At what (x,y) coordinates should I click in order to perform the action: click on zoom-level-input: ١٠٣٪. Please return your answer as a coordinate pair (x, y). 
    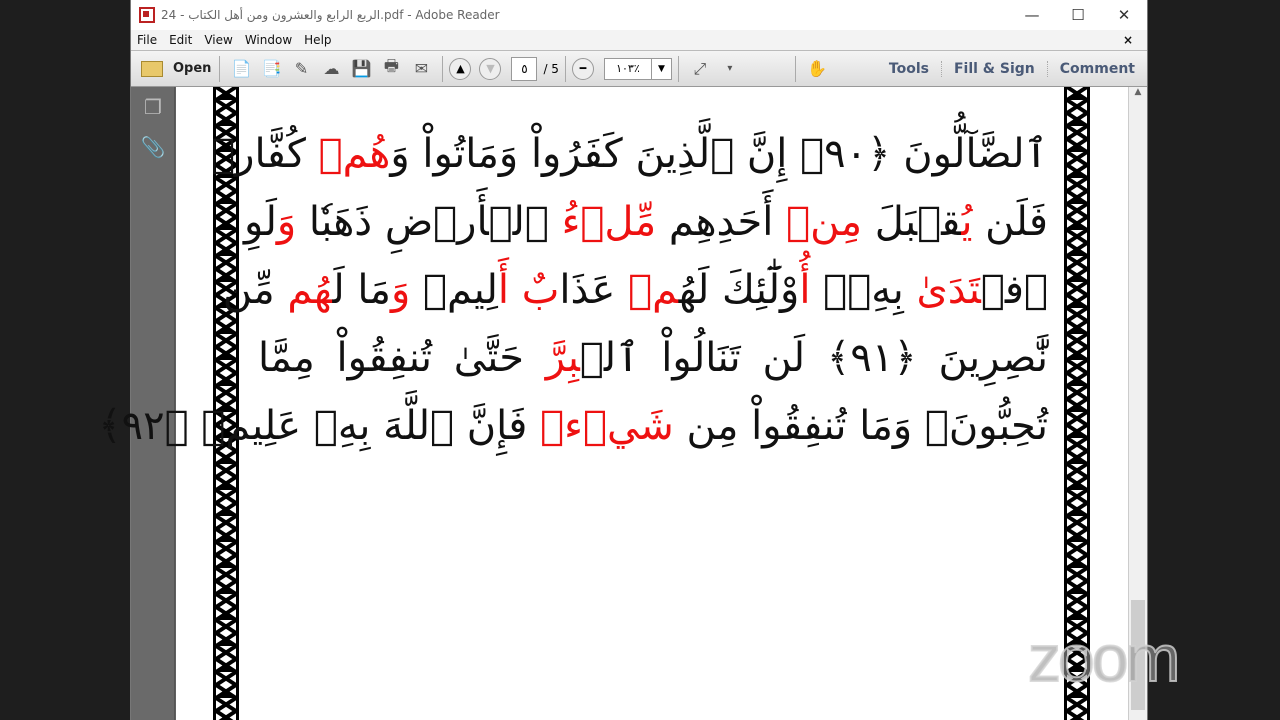
    Looking at the image, I should click on (627, 68).